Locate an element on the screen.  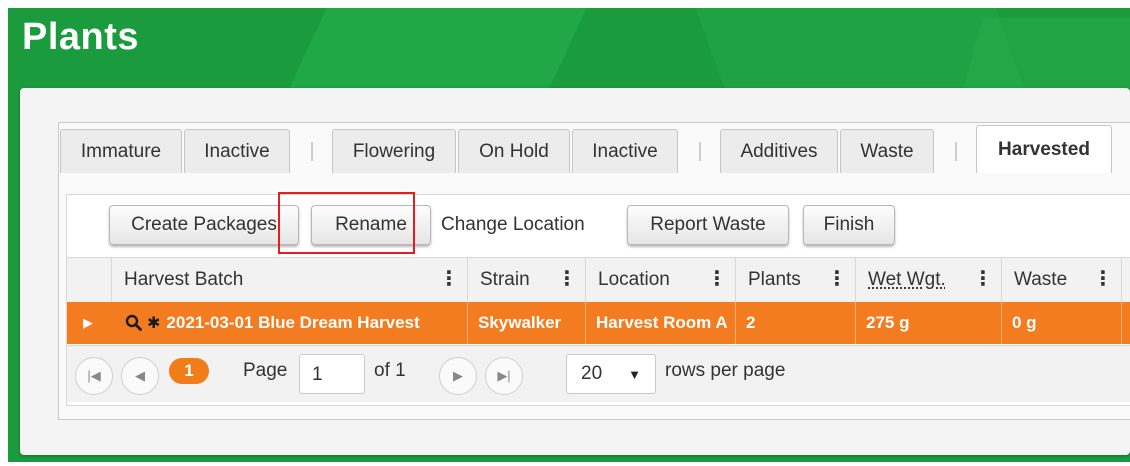
column-header-waste: Waste ⋮ is located at coordinates (1061, 280).